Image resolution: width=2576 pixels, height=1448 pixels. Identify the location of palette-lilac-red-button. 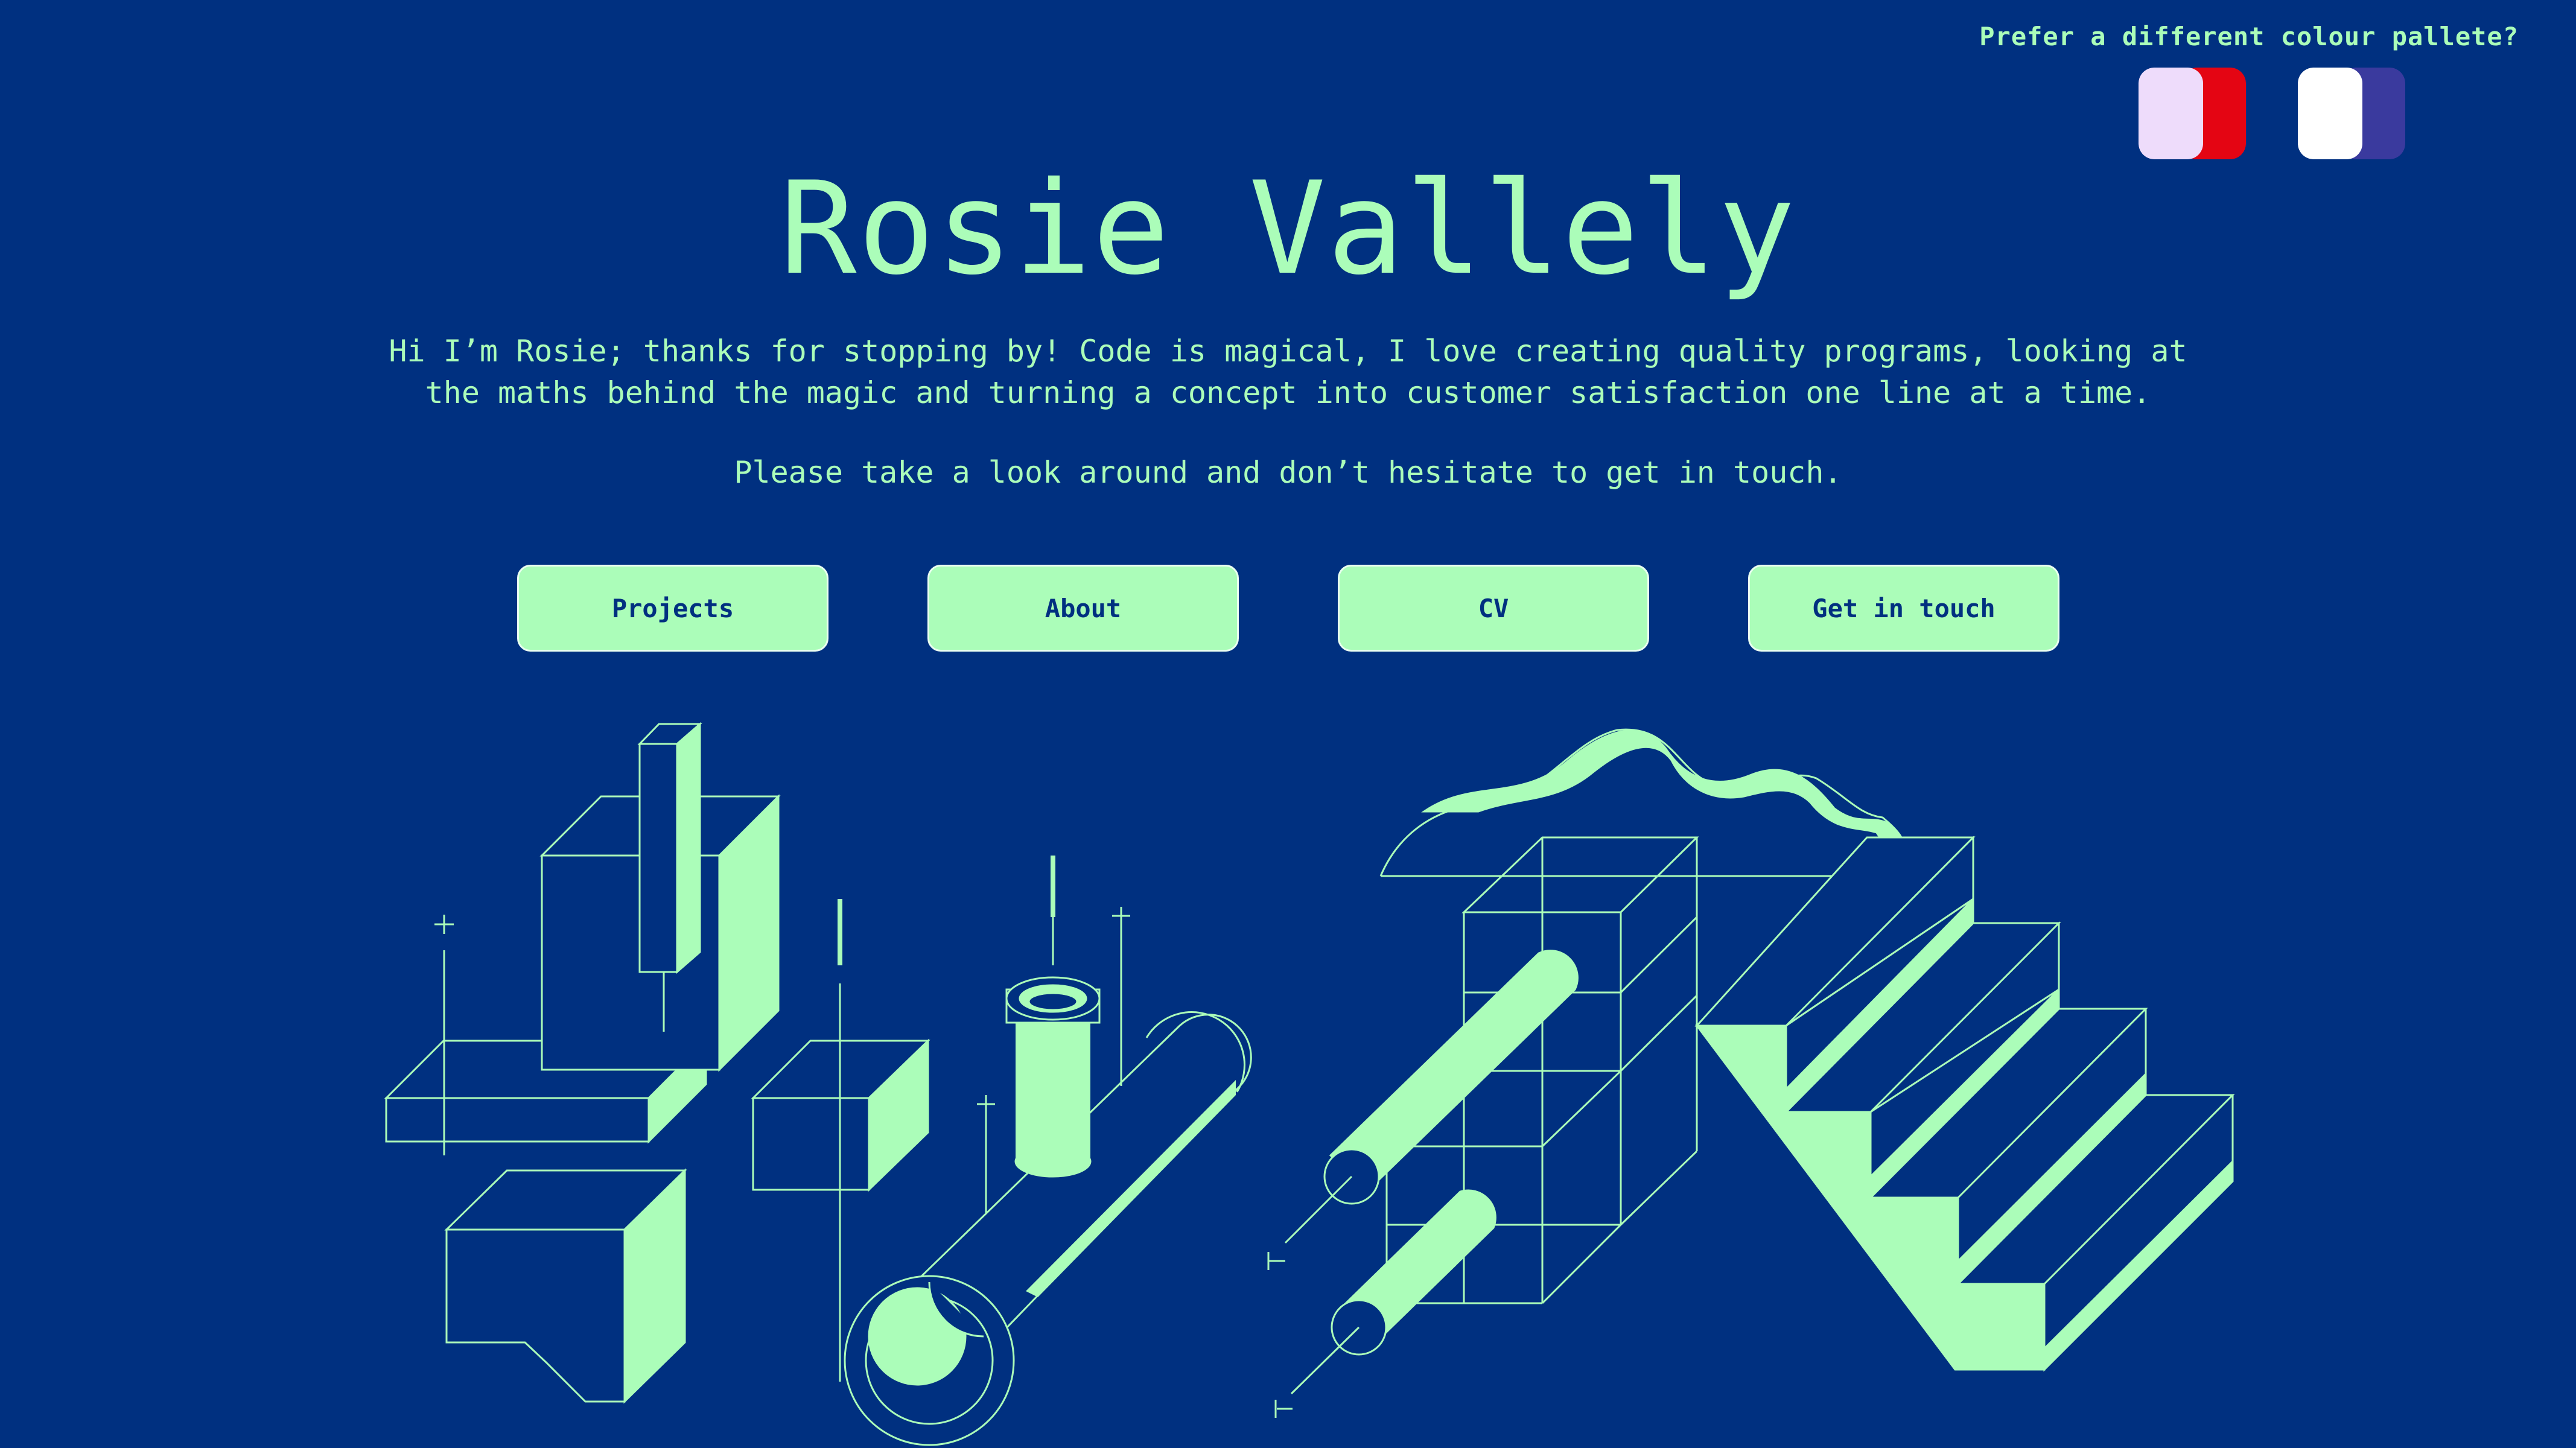
(2192, 114).